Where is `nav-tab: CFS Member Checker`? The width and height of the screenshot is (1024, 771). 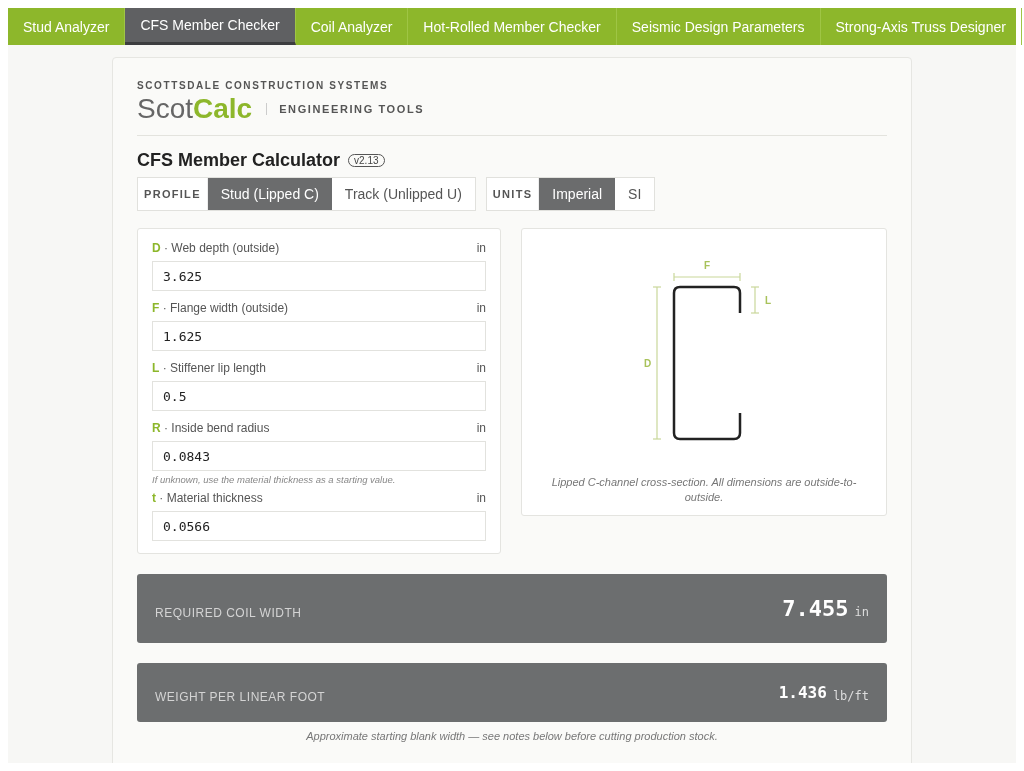 nav-tab: CFS Member Checker is located at coordinates (210, 26).